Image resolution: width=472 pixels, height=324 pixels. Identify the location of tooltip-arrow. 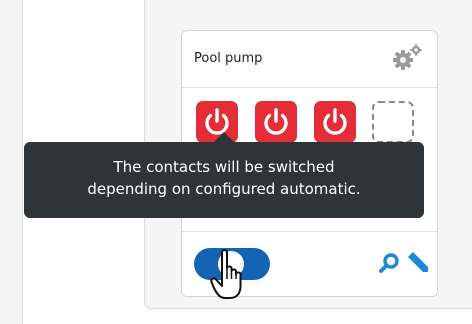
(224, 137).